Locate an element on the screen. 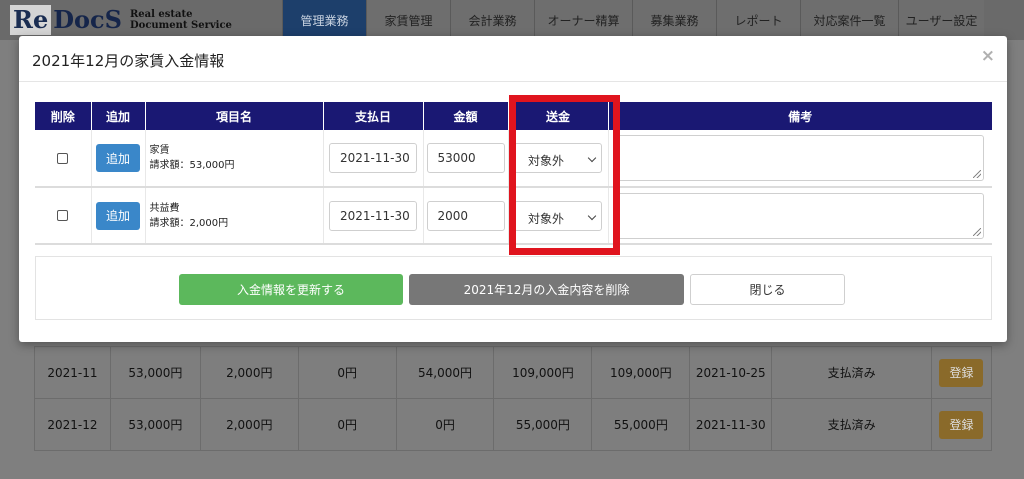 The height and width of the screenshot is (479, 1024). table-header-row: 削除 追加 項目名 支払日 金額 送金 備考 is located at coordinates (513, 116).